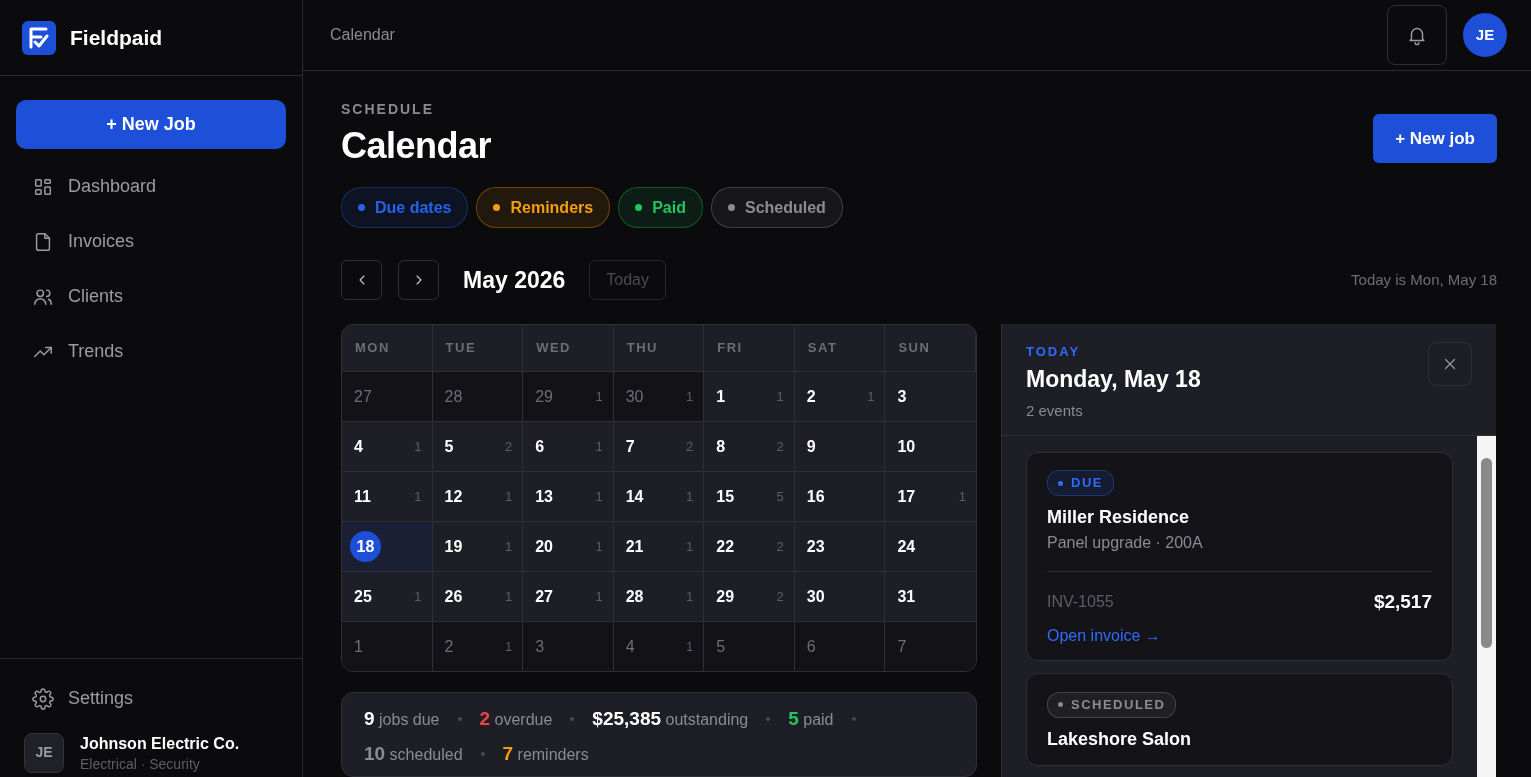  Describe the element at coordinates (362, 35) in the screenshot. I see `breadcrumb: Calendar` at that location.